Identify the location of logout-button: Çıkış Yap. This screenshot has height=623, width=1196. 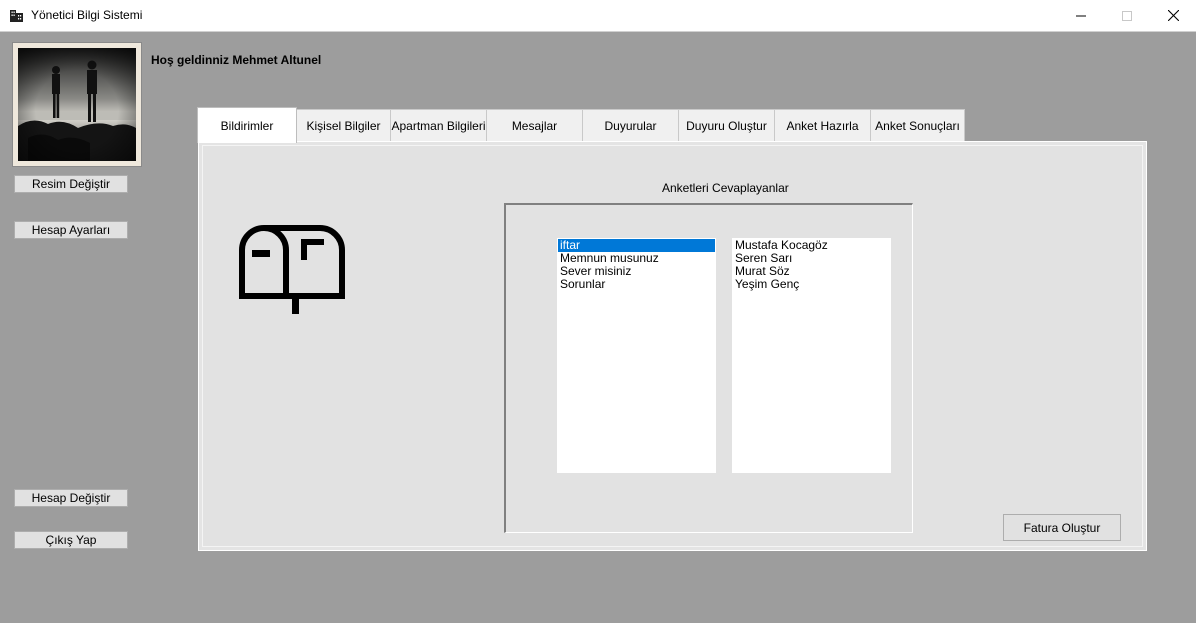
(71, 540).